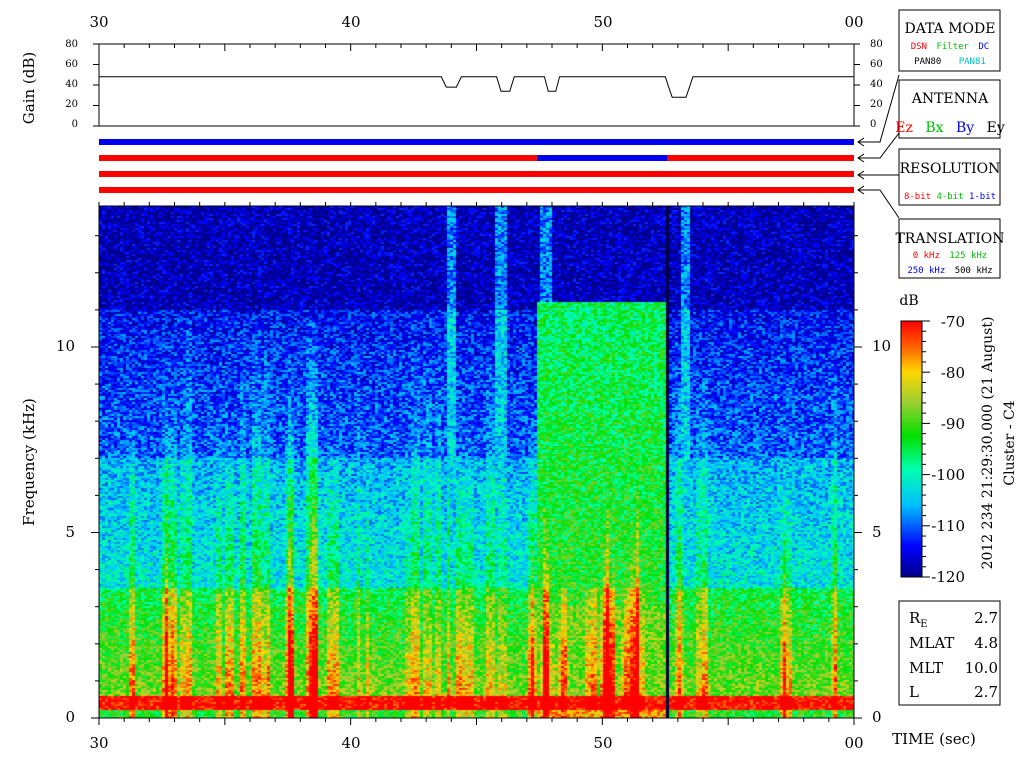 The height and width of the screenshot is (772, 1024). Describe the element at coordinates (996, 128) in the screenshot. I see `legend-item: Ey` at that location.